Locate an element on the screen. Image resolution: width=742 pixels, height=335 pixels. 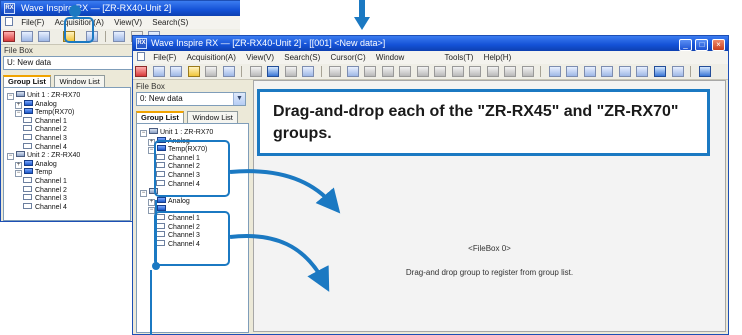
click-marker is located at coordinates (75, 11).